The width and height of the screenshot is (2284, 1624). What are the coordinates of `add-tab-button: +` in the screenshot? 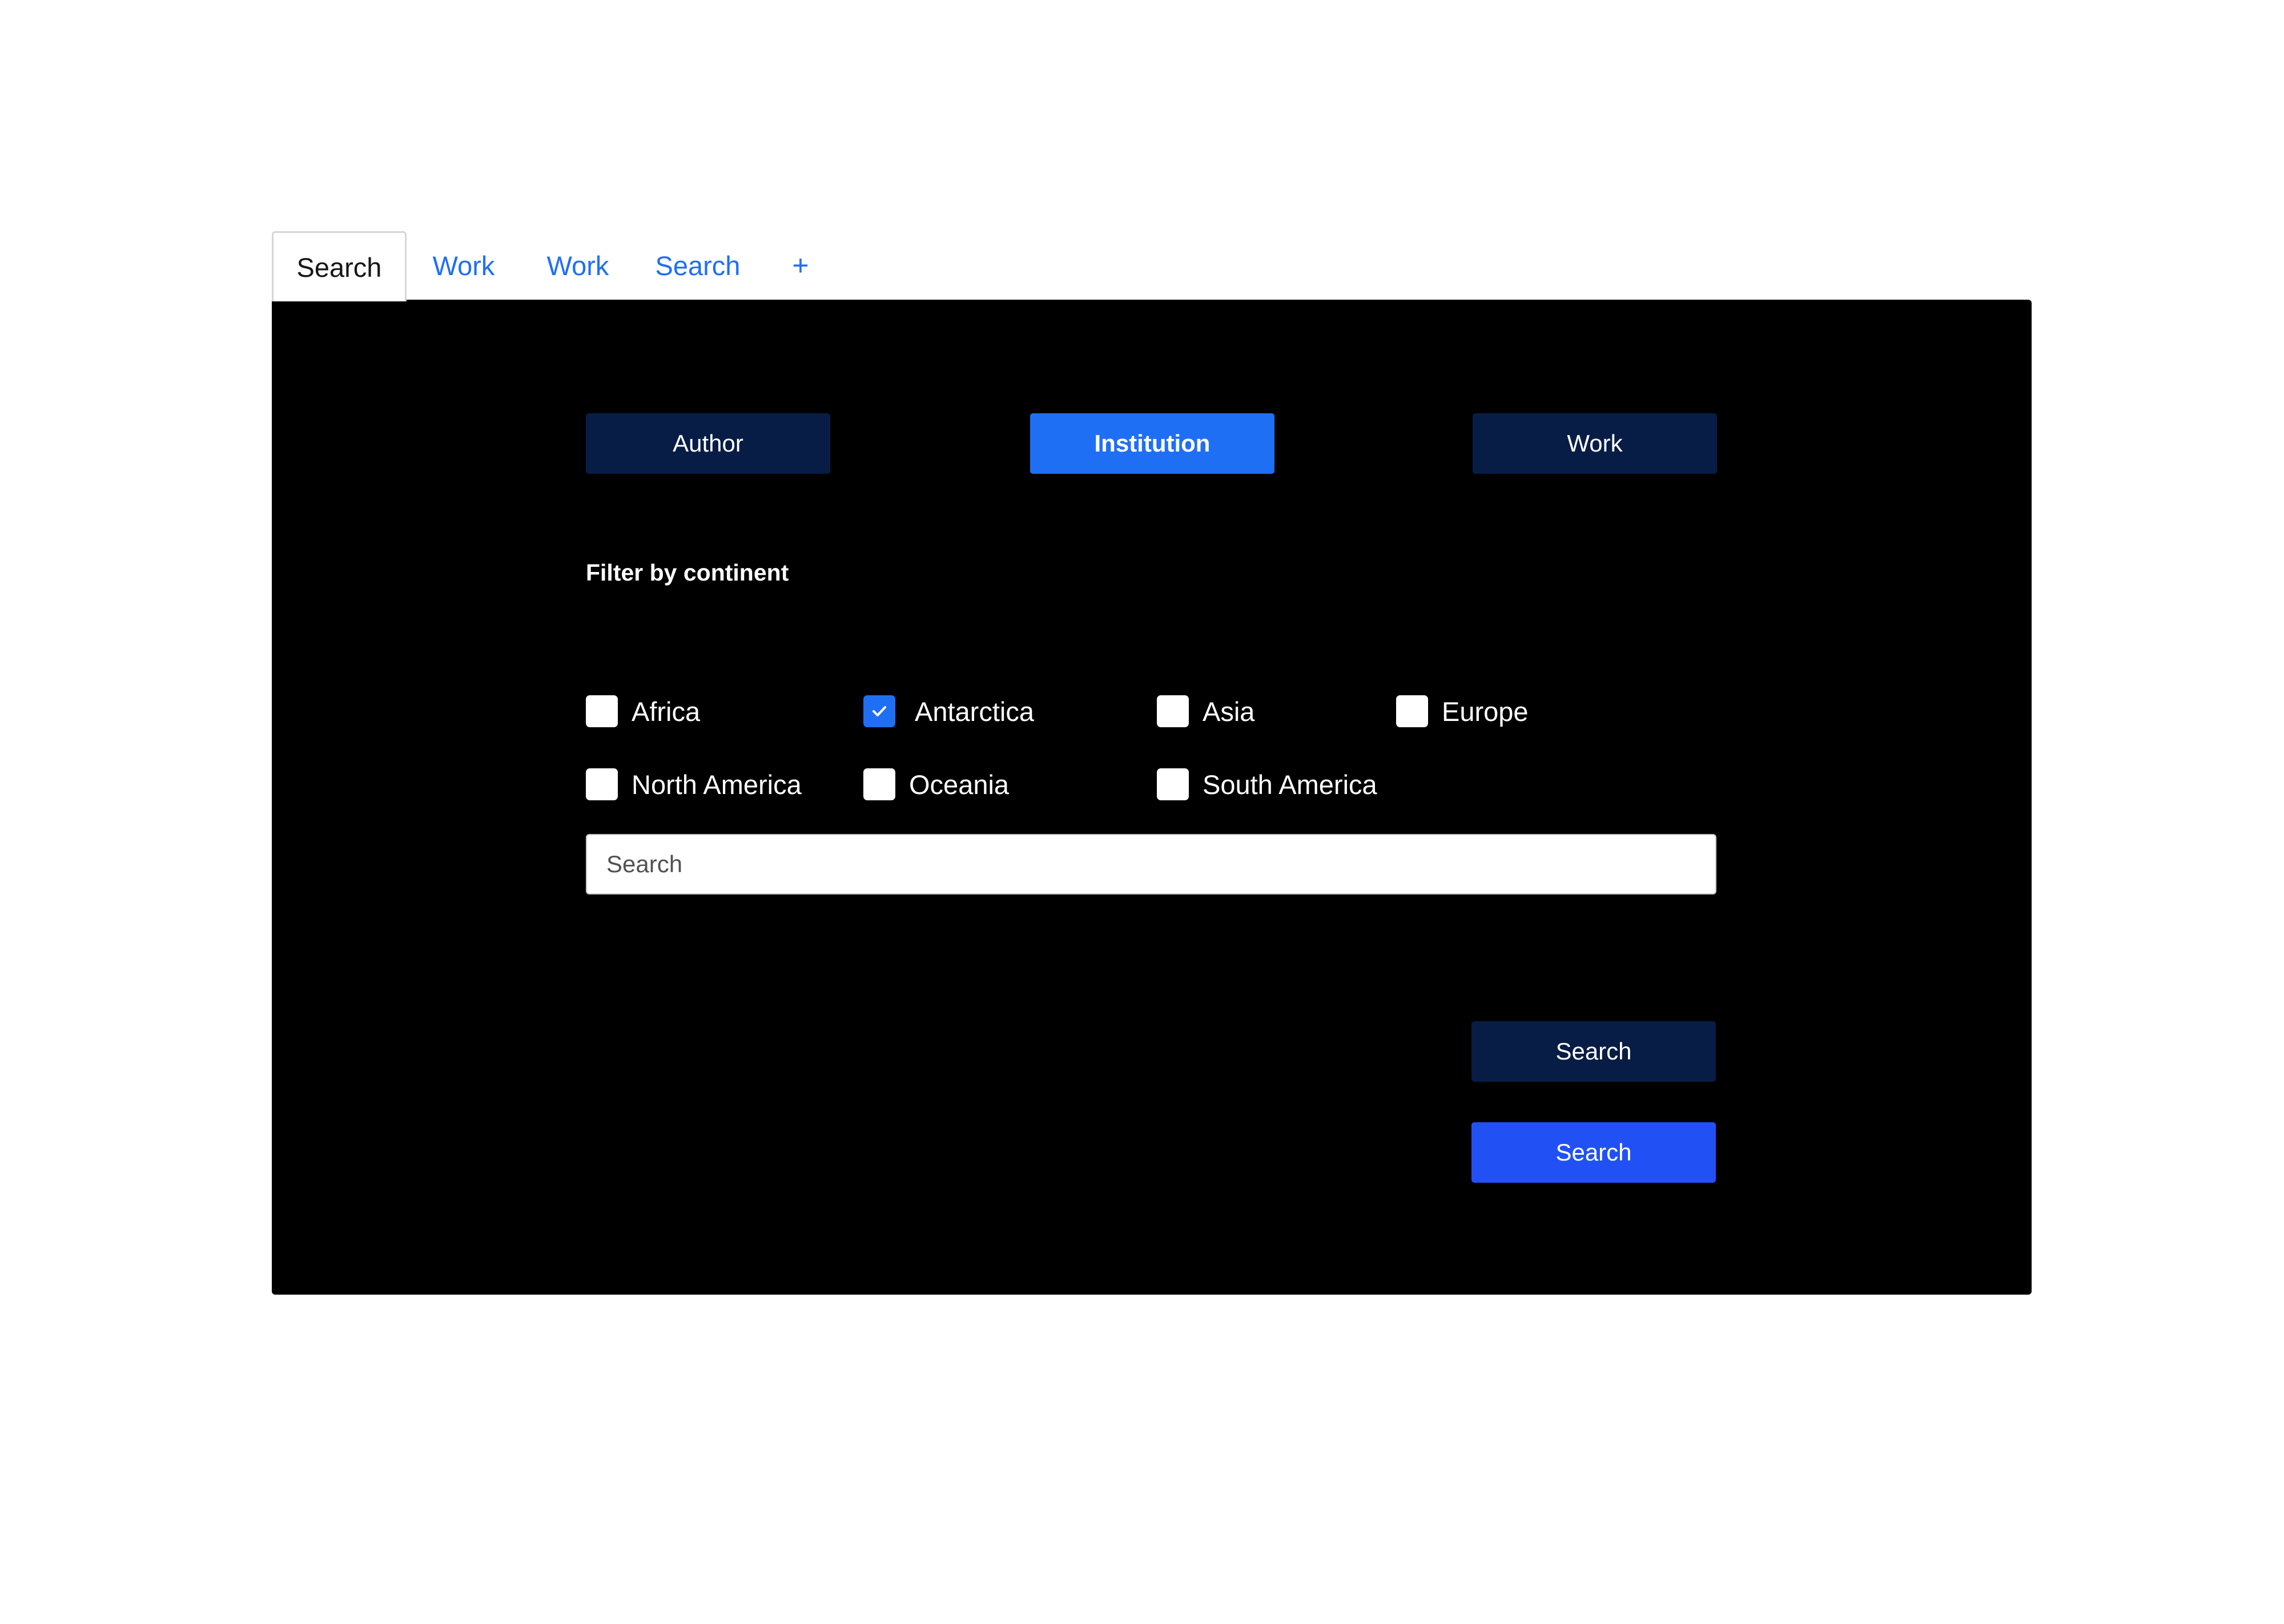 It's located at (801, 265).